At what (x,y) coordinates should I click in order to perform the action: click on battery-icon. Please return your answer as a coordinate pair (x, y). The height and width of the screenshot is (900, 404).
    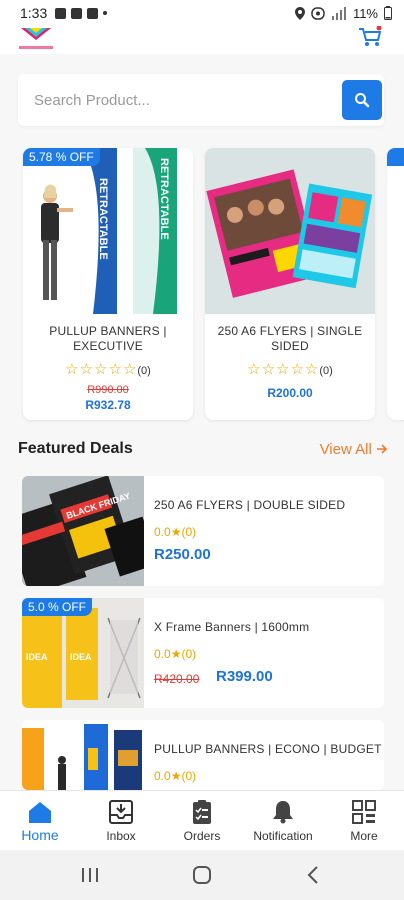
    Looking at the image, I should click on (388, 13).